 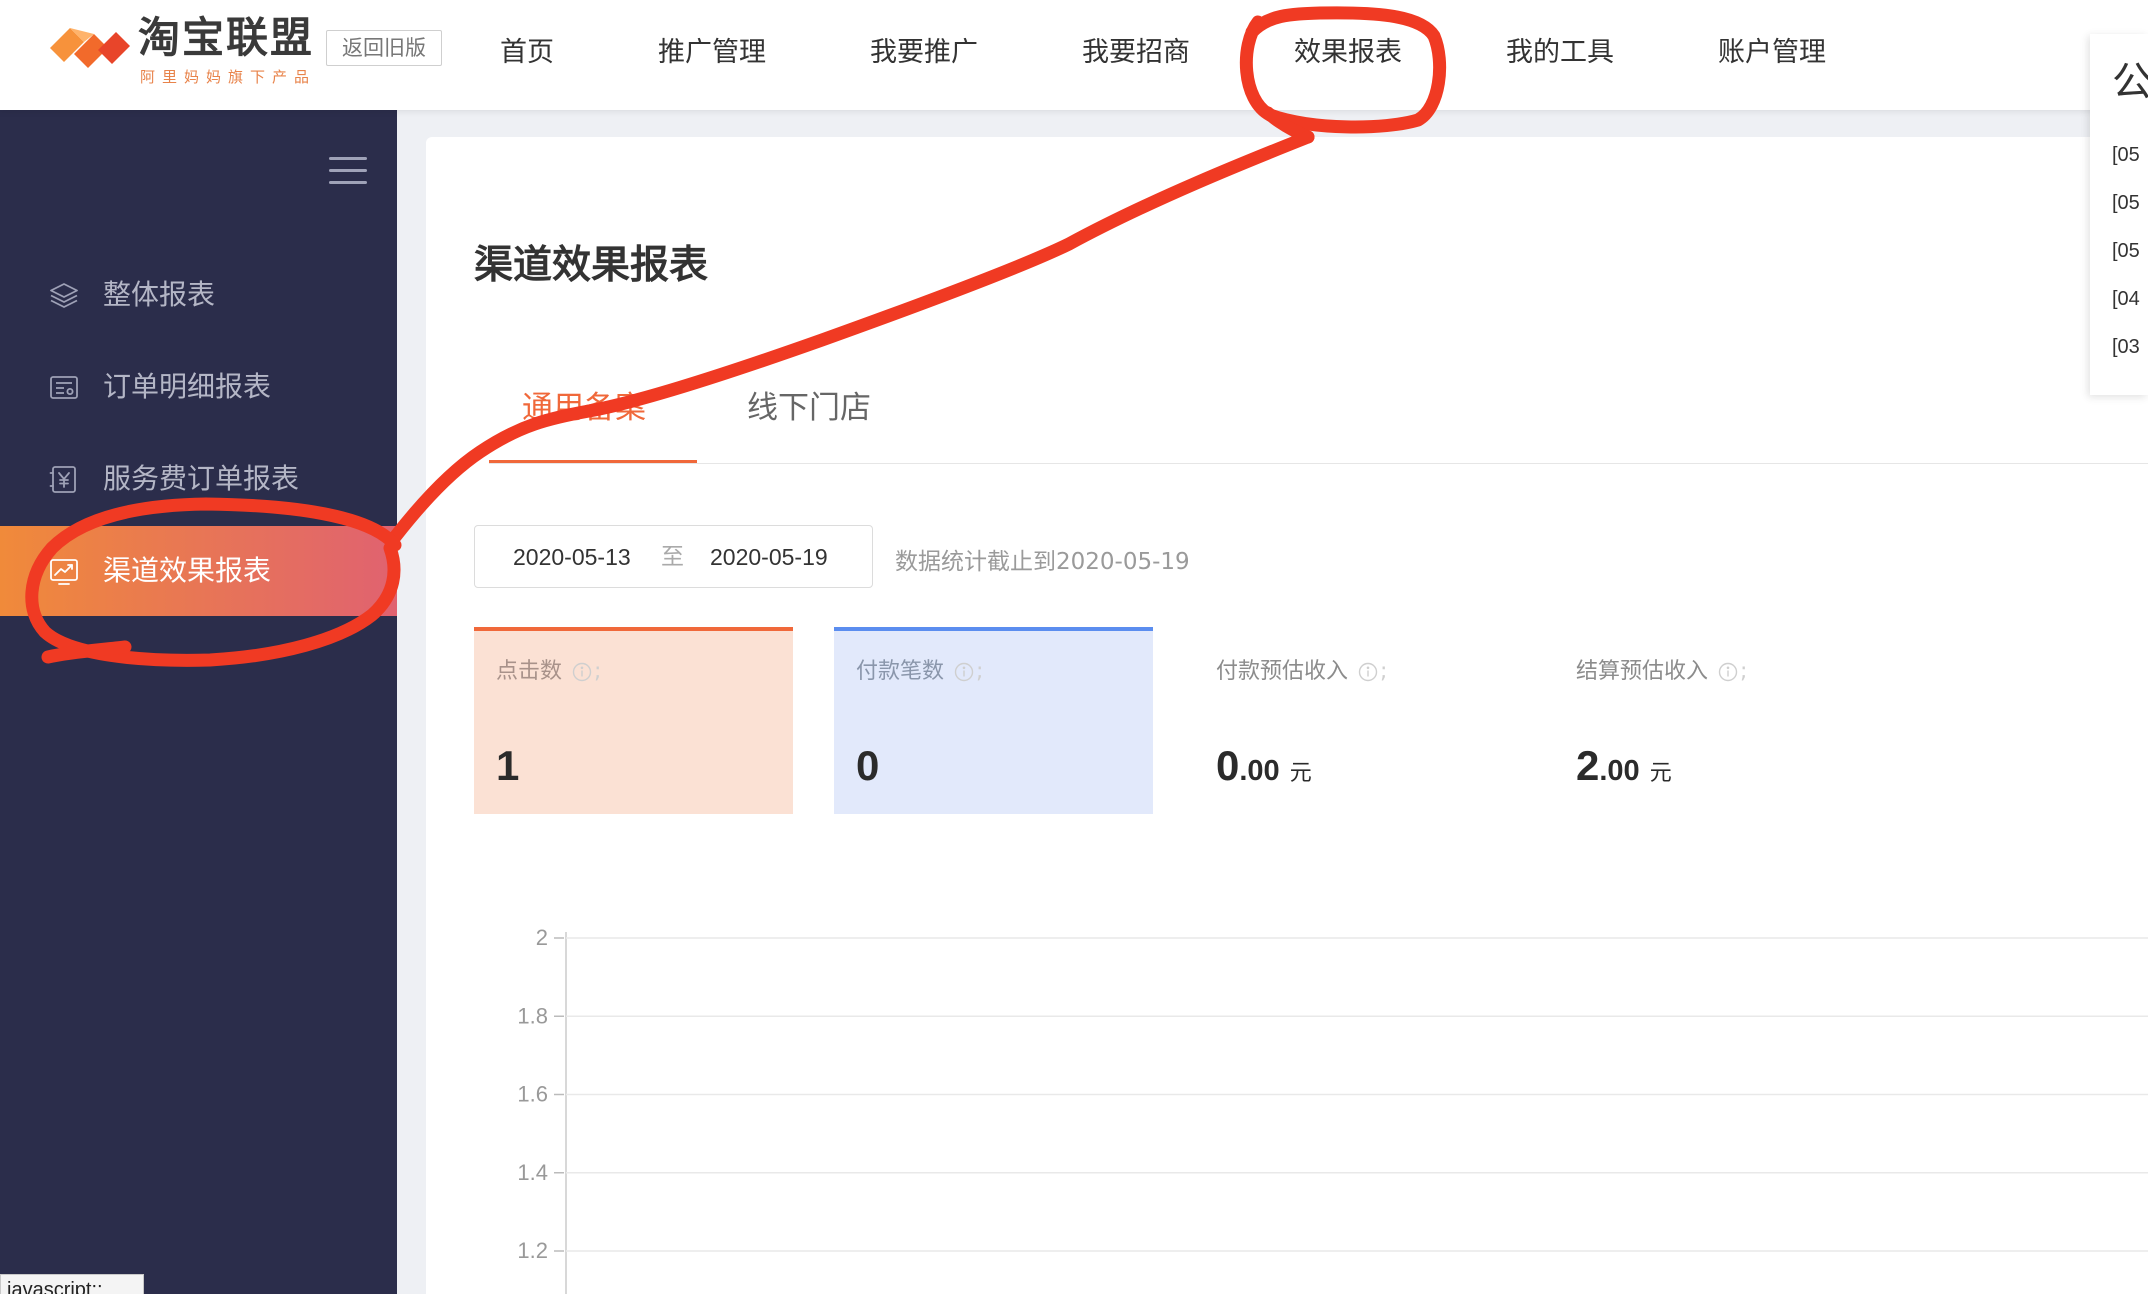 What do you see at coordinates (633, 720) in the screenshot?
I see `stat-card-clicks: 点击数 ; 1` at bounding box center [633, 720].